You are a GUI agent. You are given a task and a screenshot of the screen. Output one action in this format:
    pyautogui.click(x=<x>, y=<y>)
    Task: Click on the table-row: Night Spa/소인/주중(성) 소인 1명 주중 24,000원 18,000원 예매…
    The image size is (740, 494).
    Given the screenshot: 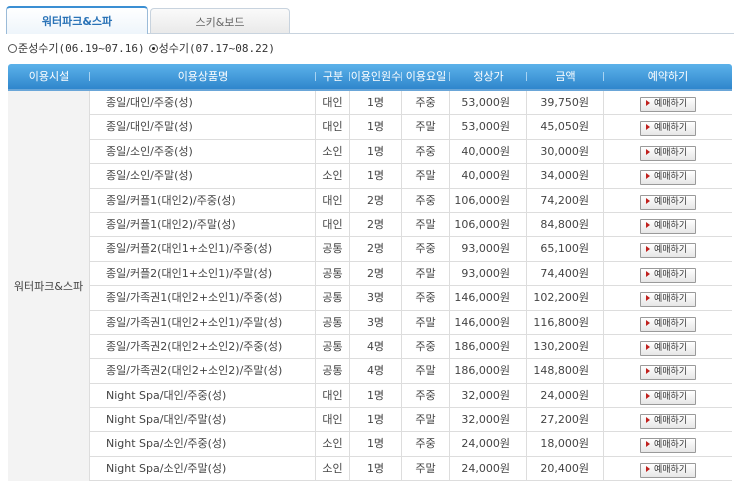 What is the action you would take?
    pyautogui.click(x=411, y=444)
    